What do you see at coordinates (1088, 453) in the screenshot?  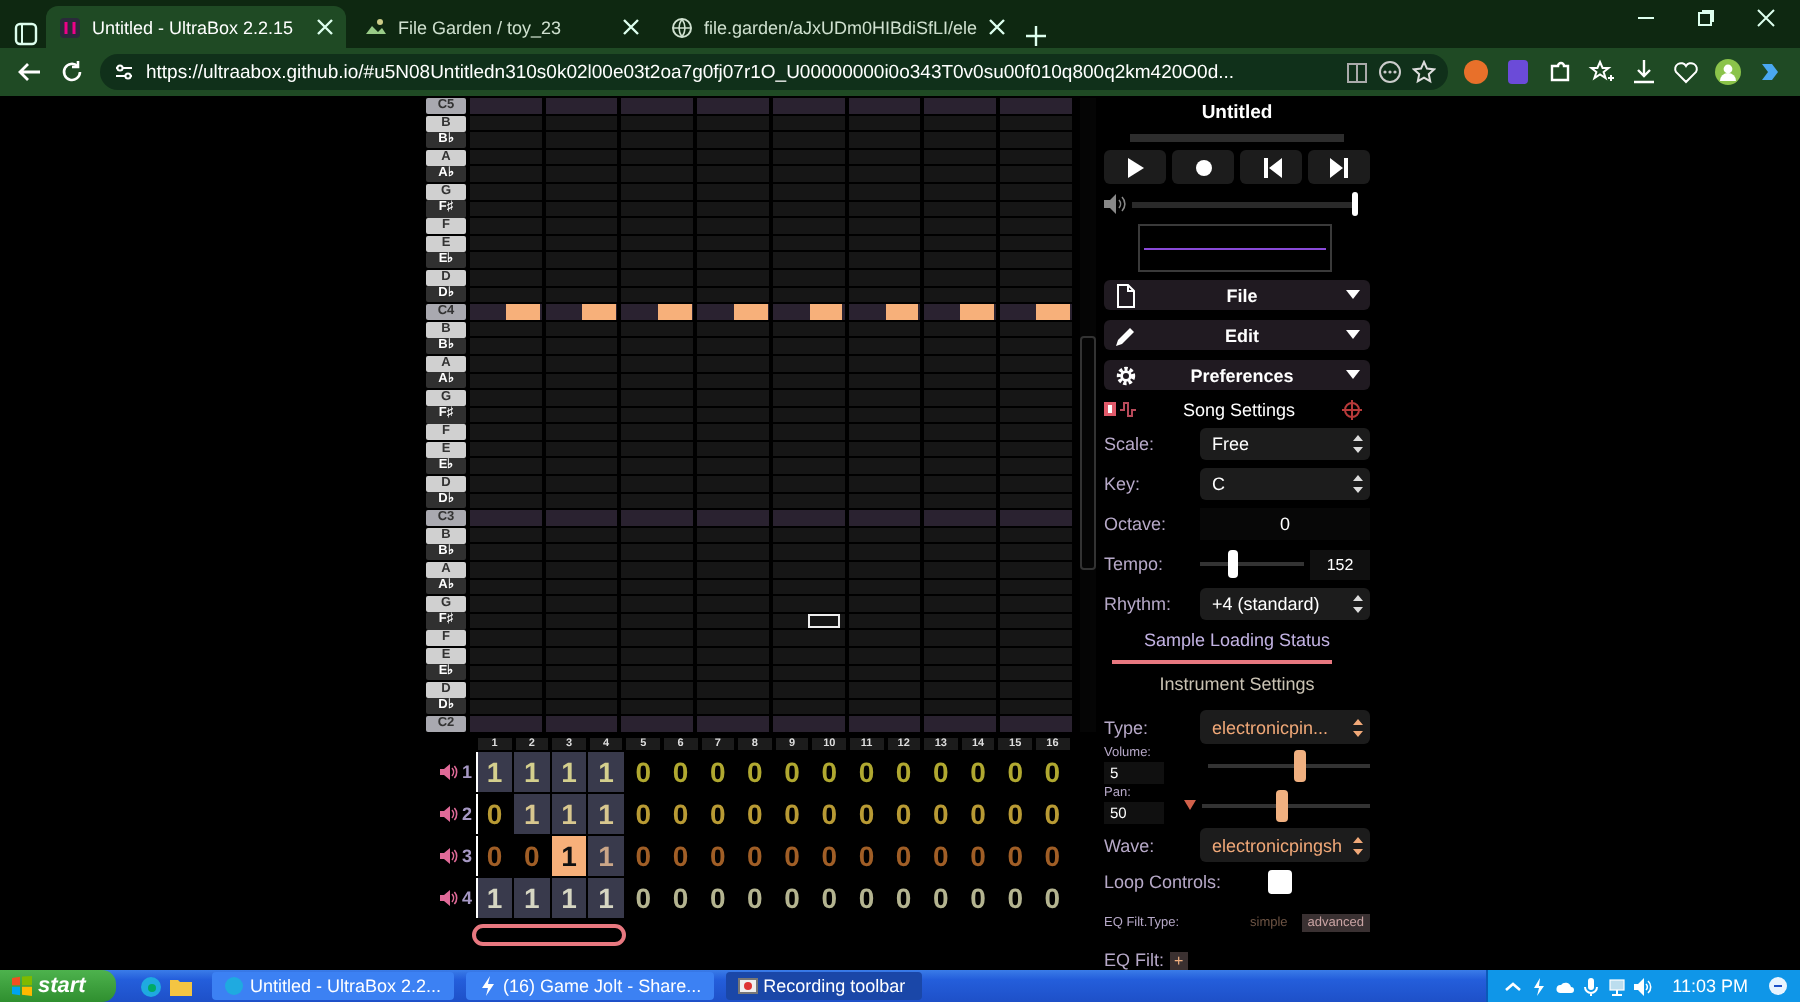 I see `scrollbar-thumb` at bounding box center [1088, 453].